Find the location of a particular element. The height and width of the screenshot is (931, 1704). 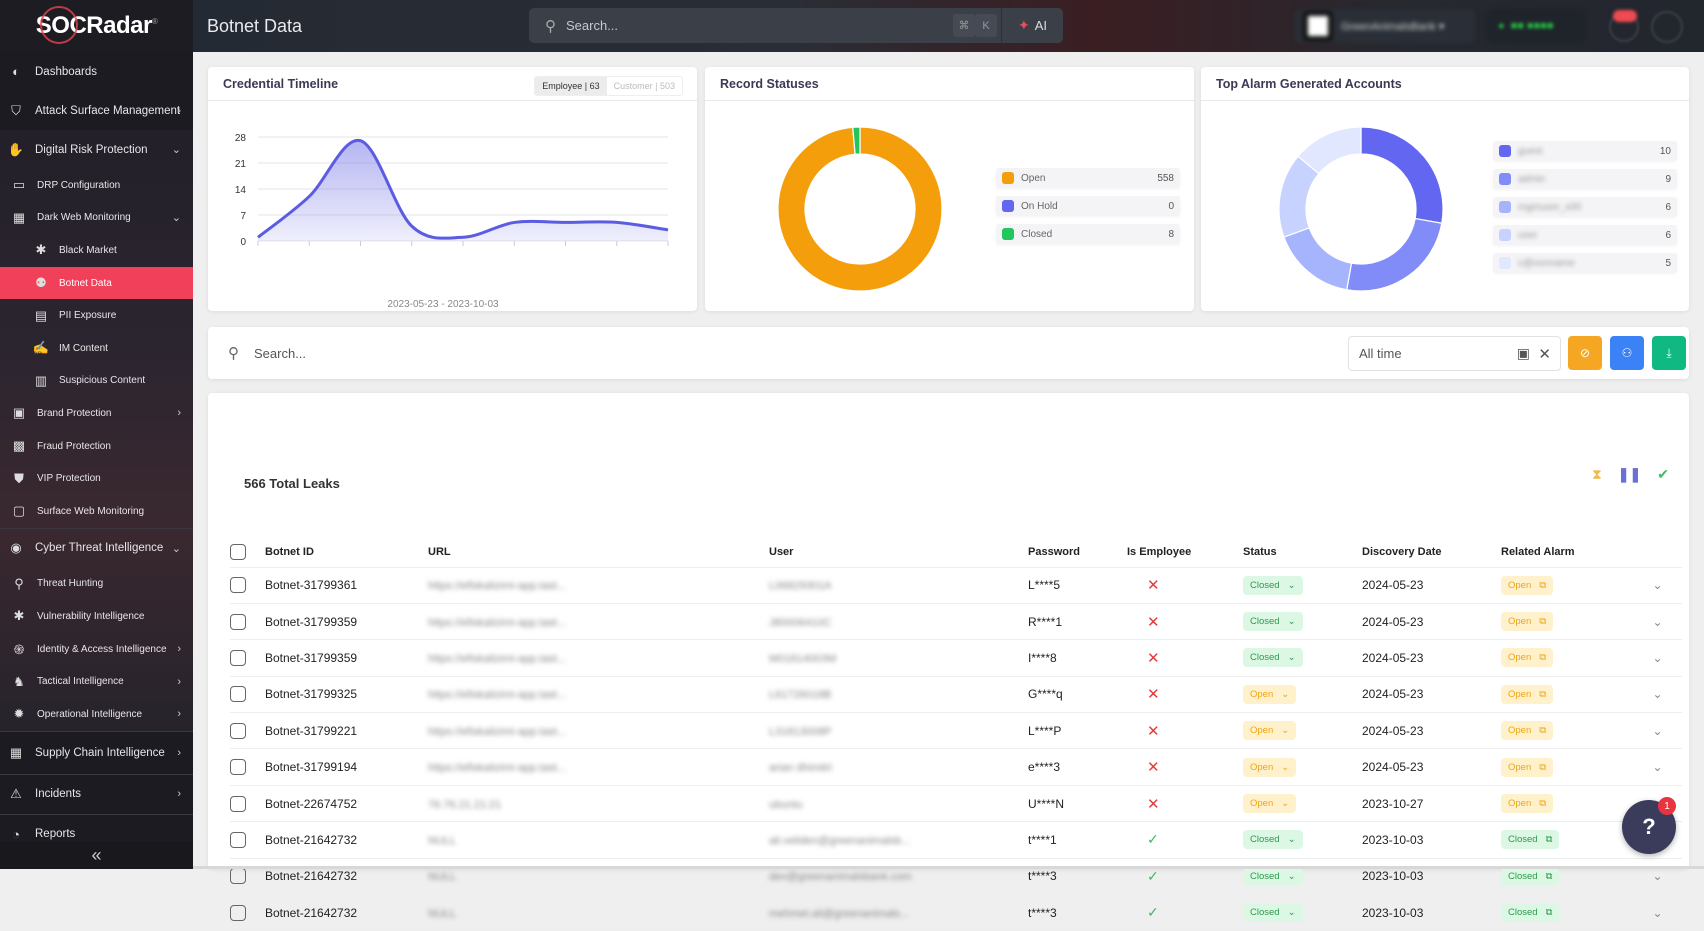

donut-slice-admin is located at coordinates (1394, 255).